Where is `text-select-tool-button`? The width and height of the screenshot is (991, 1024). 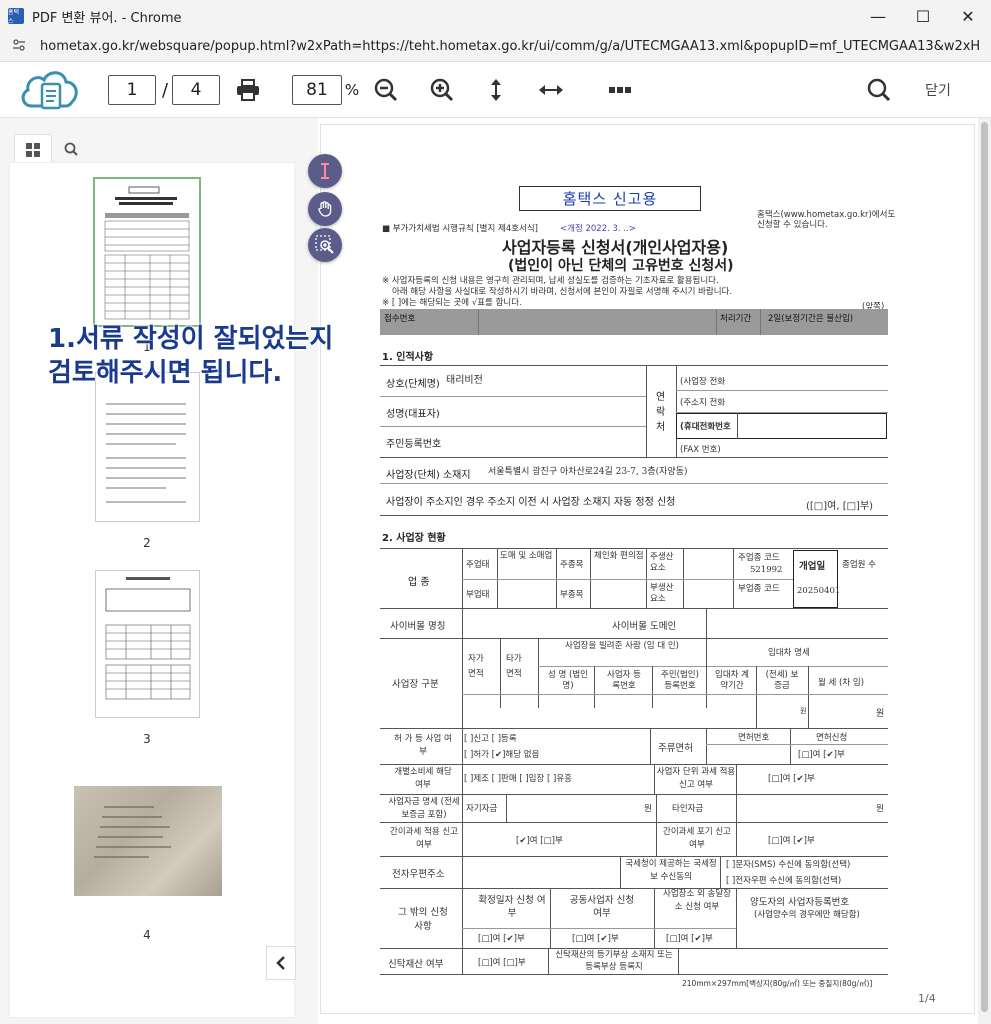
text-select-tool-button is located at coordinates (325, 171).